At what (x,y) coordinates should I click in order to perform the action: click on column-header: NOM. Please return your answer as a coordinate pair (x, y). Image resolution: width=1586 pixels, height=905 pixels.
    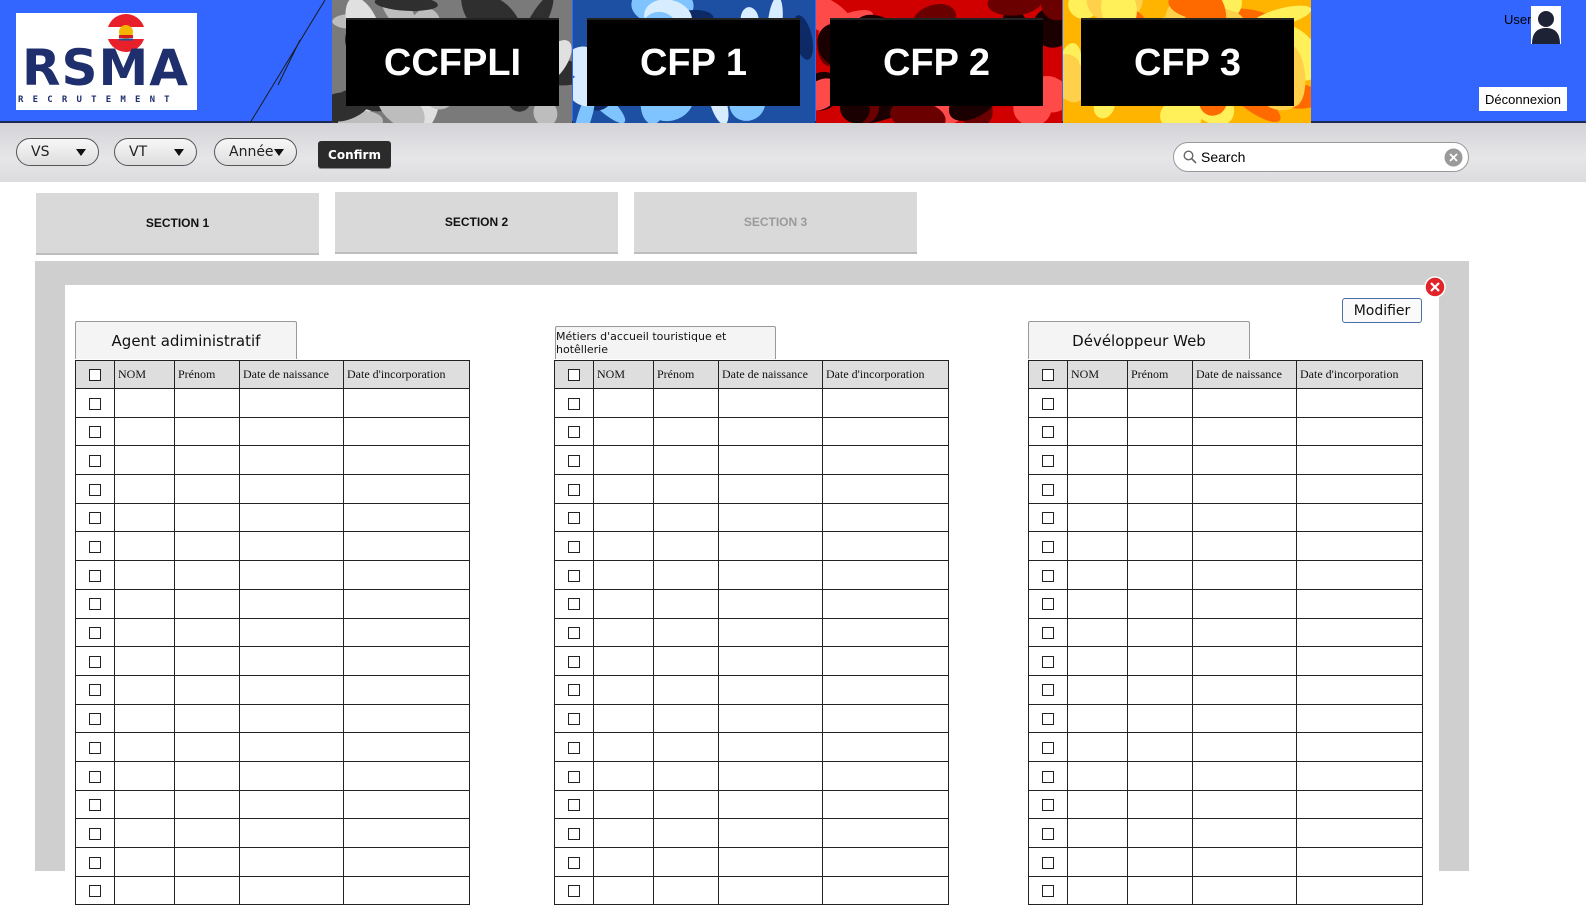
    Looking at the image, I should click on (144, 374).